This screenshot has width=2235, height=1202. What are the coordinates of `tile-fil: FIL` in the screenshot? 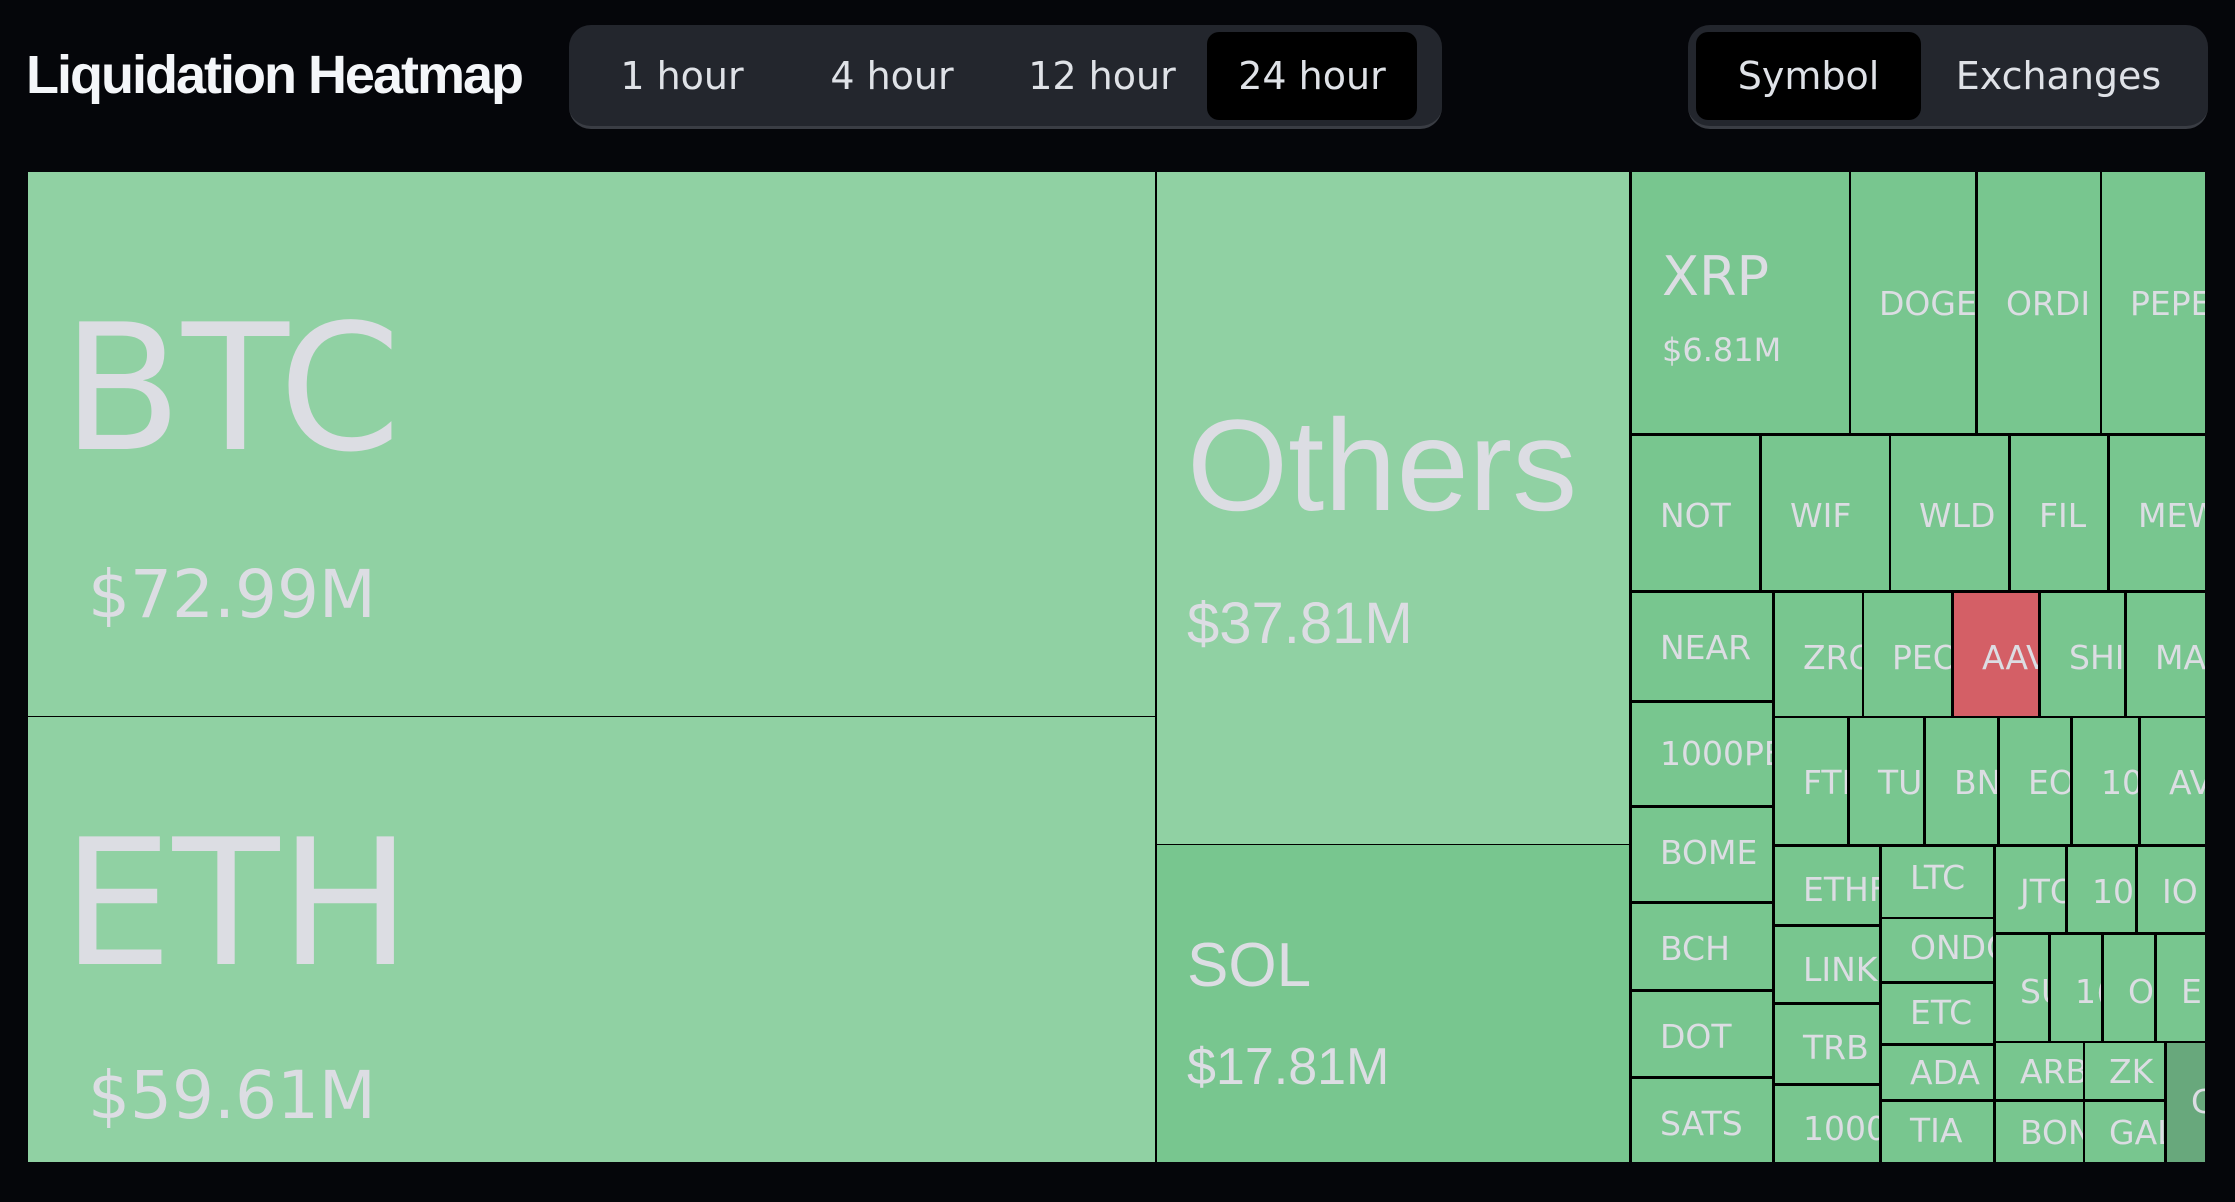 It's located at (2059, 513).